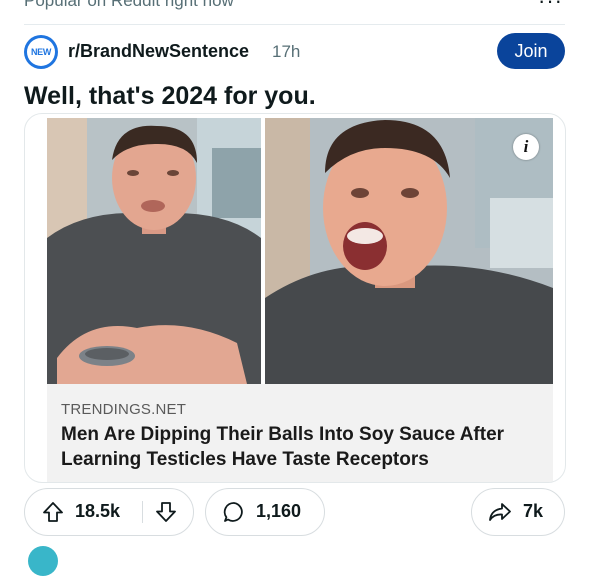 The image size is (589, 576). I want to click on post-actions-bar: 18.5k 1,160 7k, so click(294, 512).